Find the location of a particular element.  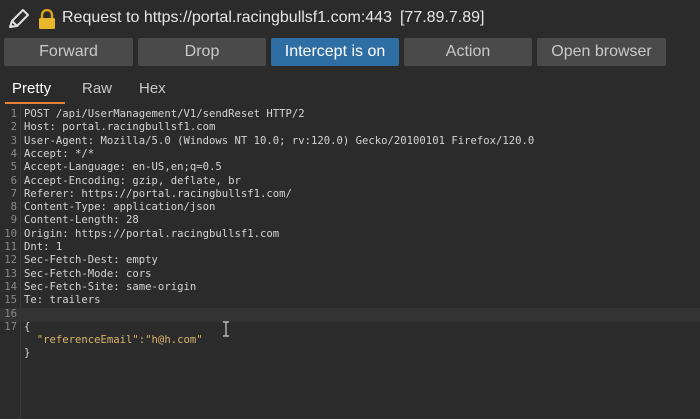

code-line: "referenceEmail":"h@h.com" is located at coordinates (350, 340).